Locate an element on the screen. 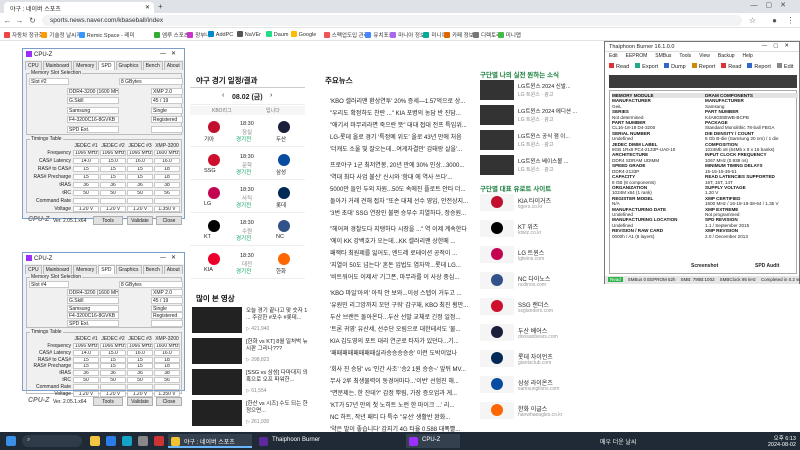 This screenshot has height=450, width=800. shop-item: LG트윈스 베이스볼 ... LG 트윈스 · 광고 is located at coordinates (542, 167).